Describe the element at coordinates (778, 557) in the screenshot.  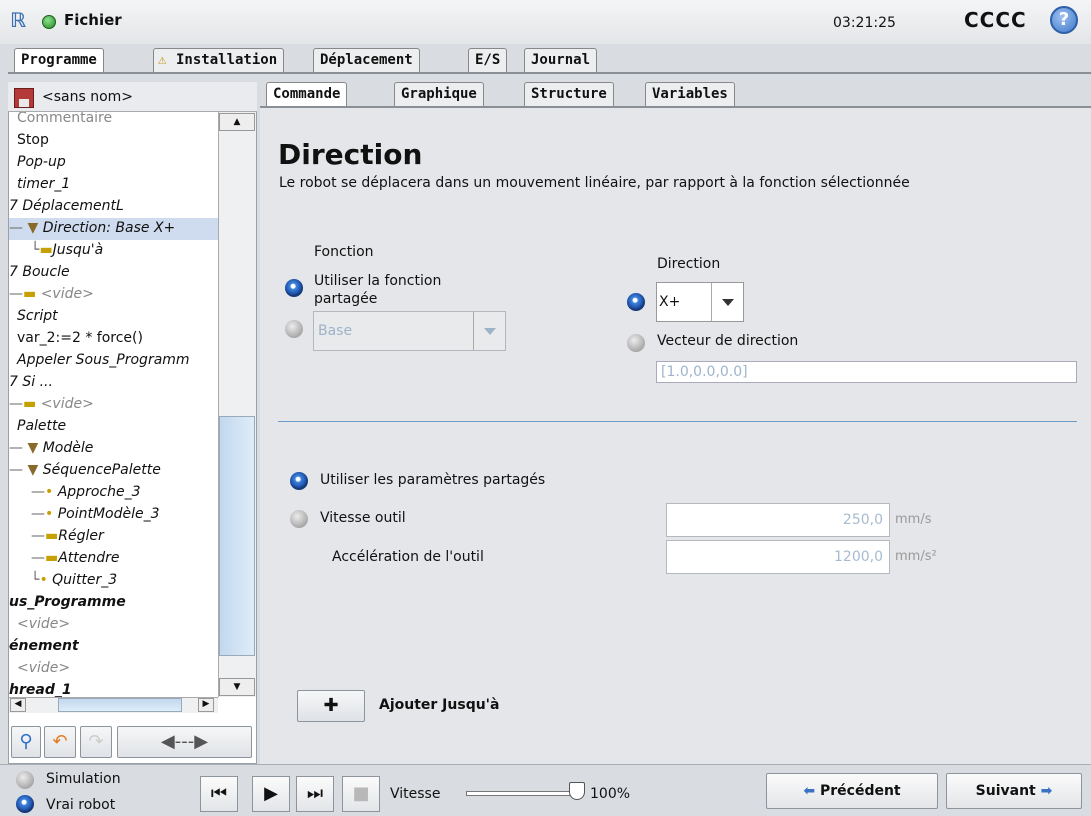
I see `tool-accel-field: 1200,0` at that location.